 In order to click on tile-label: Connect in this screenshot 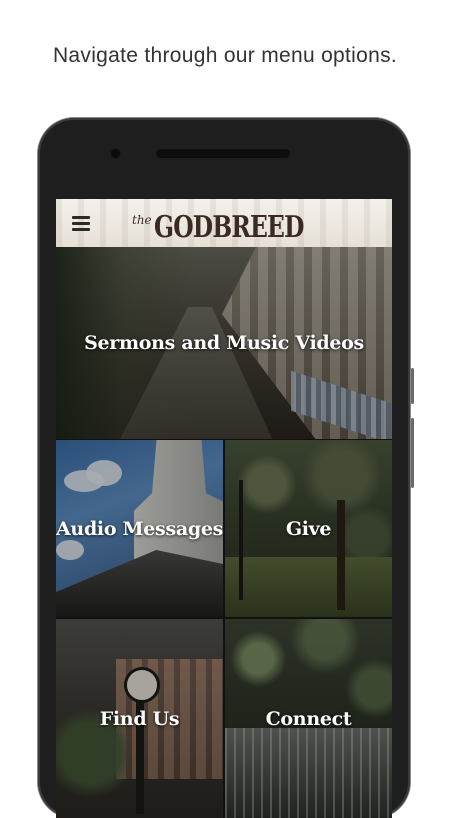, I will do `click(308, 718)`.